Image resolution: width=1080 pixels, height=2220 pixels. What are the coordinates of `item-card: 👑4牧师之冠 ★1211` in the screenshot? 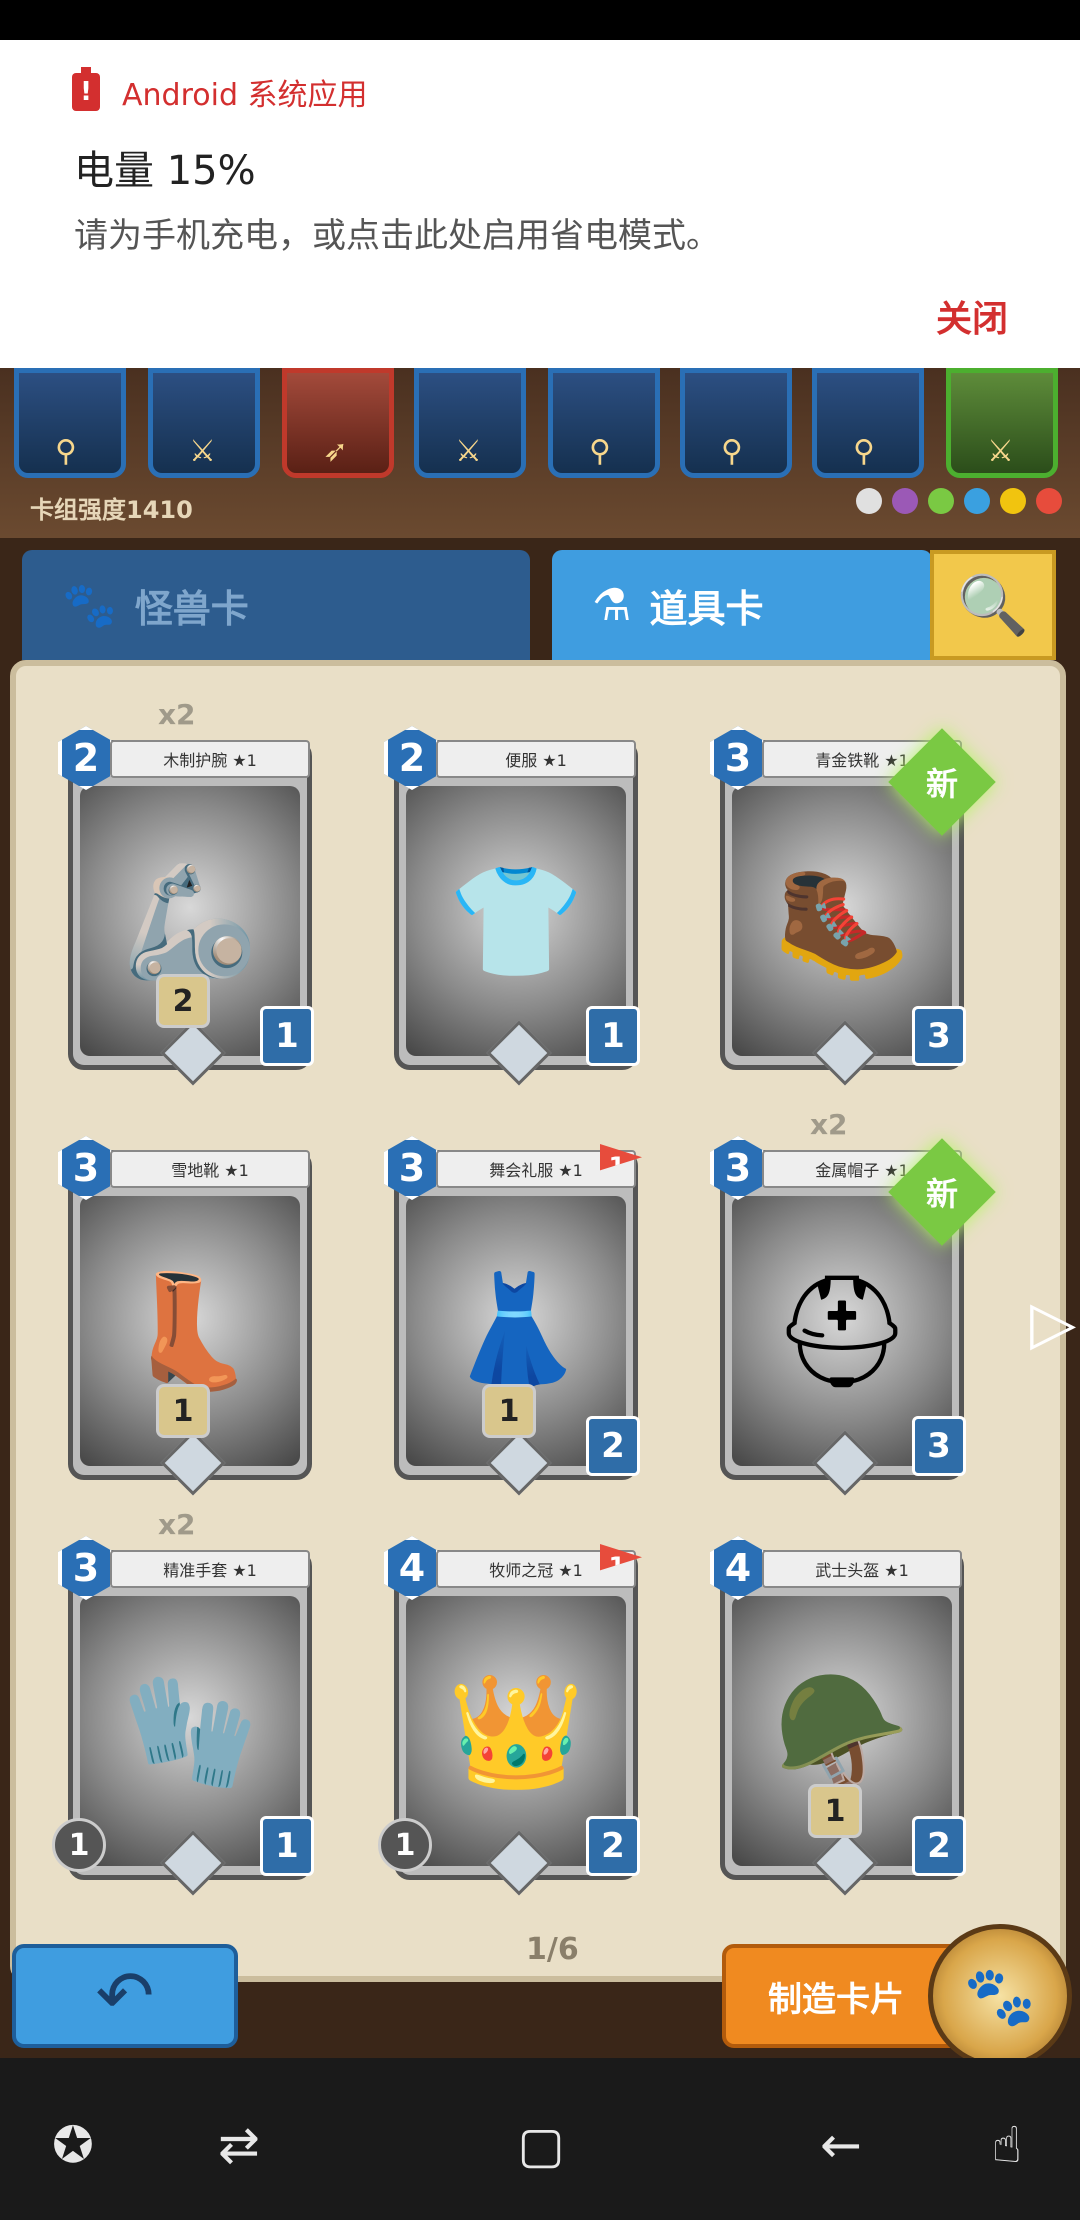 It's located at (513, 1716).